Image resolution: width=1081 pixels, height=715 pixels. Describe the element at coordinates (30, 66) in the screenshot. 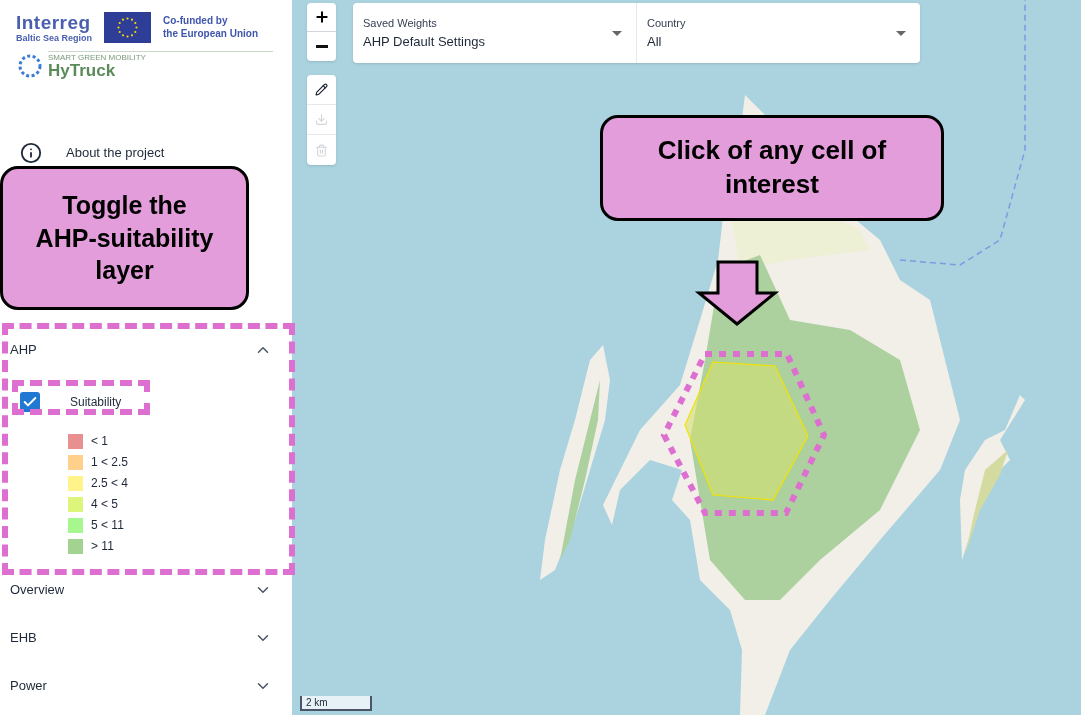

I see `dotted-ring-icon` at that location.